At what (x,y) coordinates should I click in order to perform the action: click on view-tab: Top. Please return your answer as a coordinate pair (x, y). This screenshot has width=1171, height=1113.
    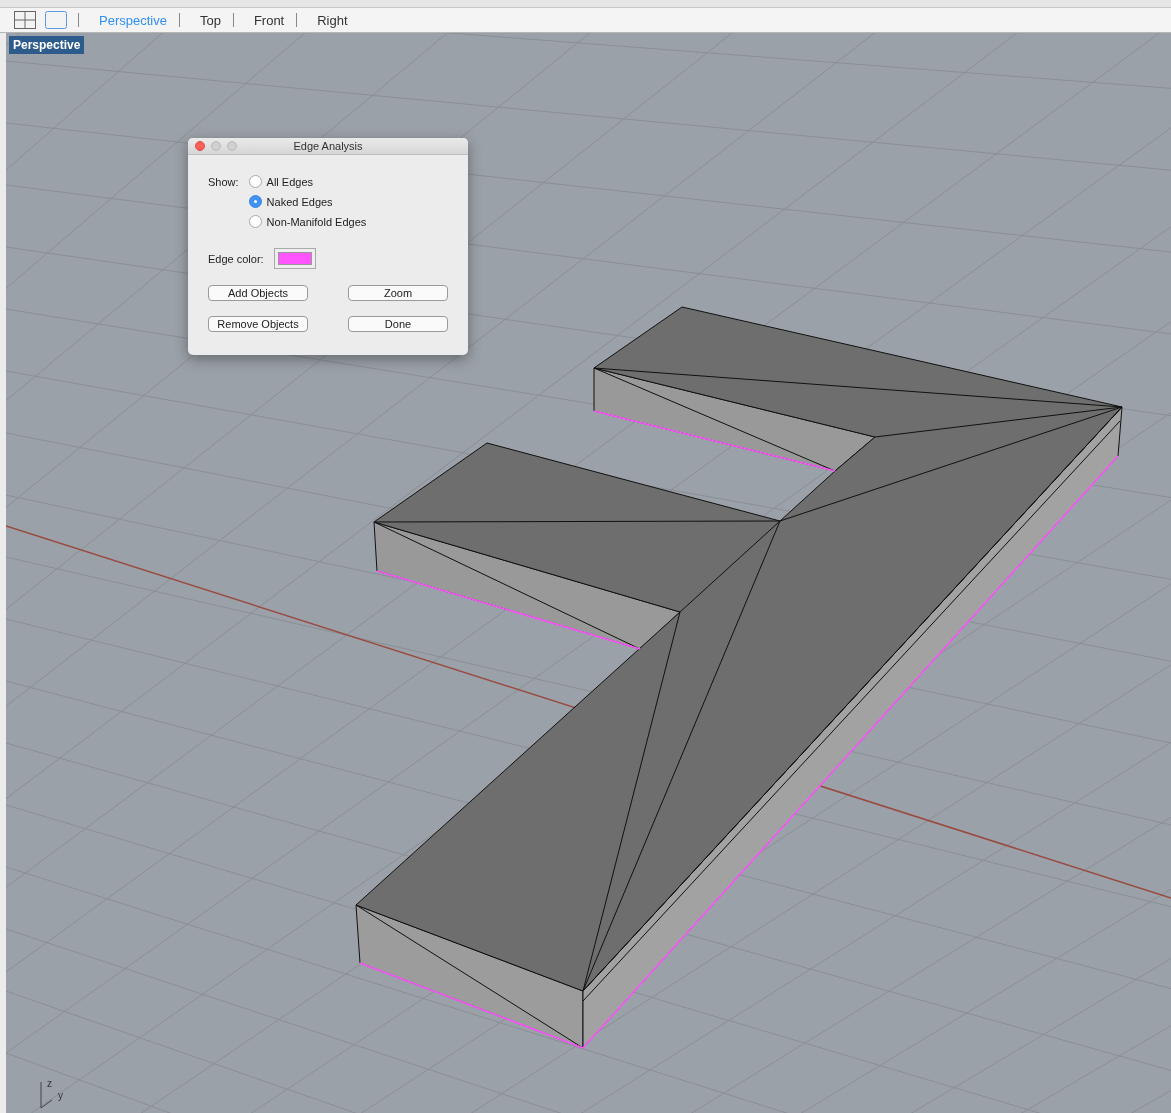
    Looking at the image, I should click on (210, 20).